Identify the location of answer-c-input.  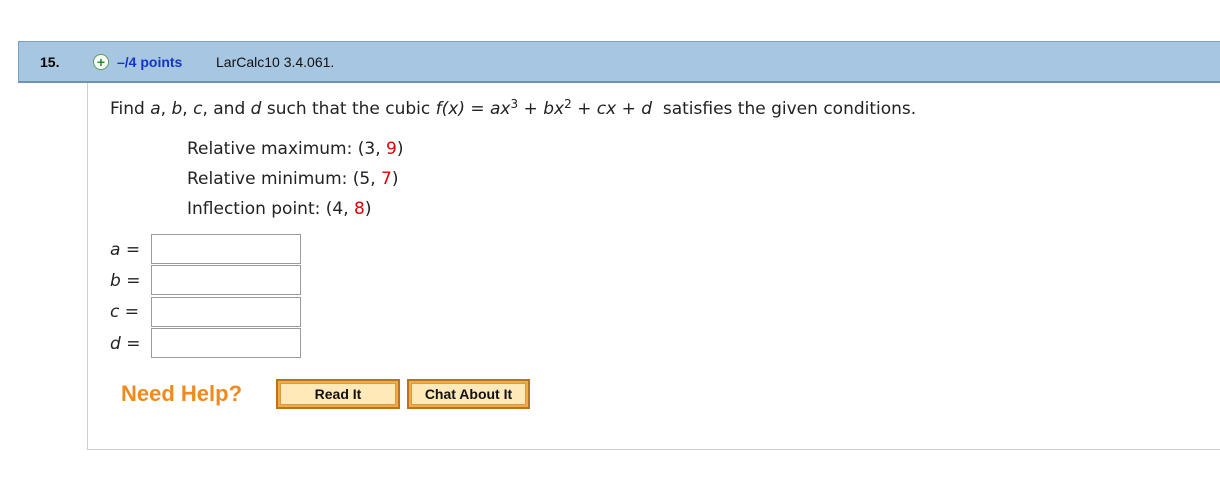
(226, 312).